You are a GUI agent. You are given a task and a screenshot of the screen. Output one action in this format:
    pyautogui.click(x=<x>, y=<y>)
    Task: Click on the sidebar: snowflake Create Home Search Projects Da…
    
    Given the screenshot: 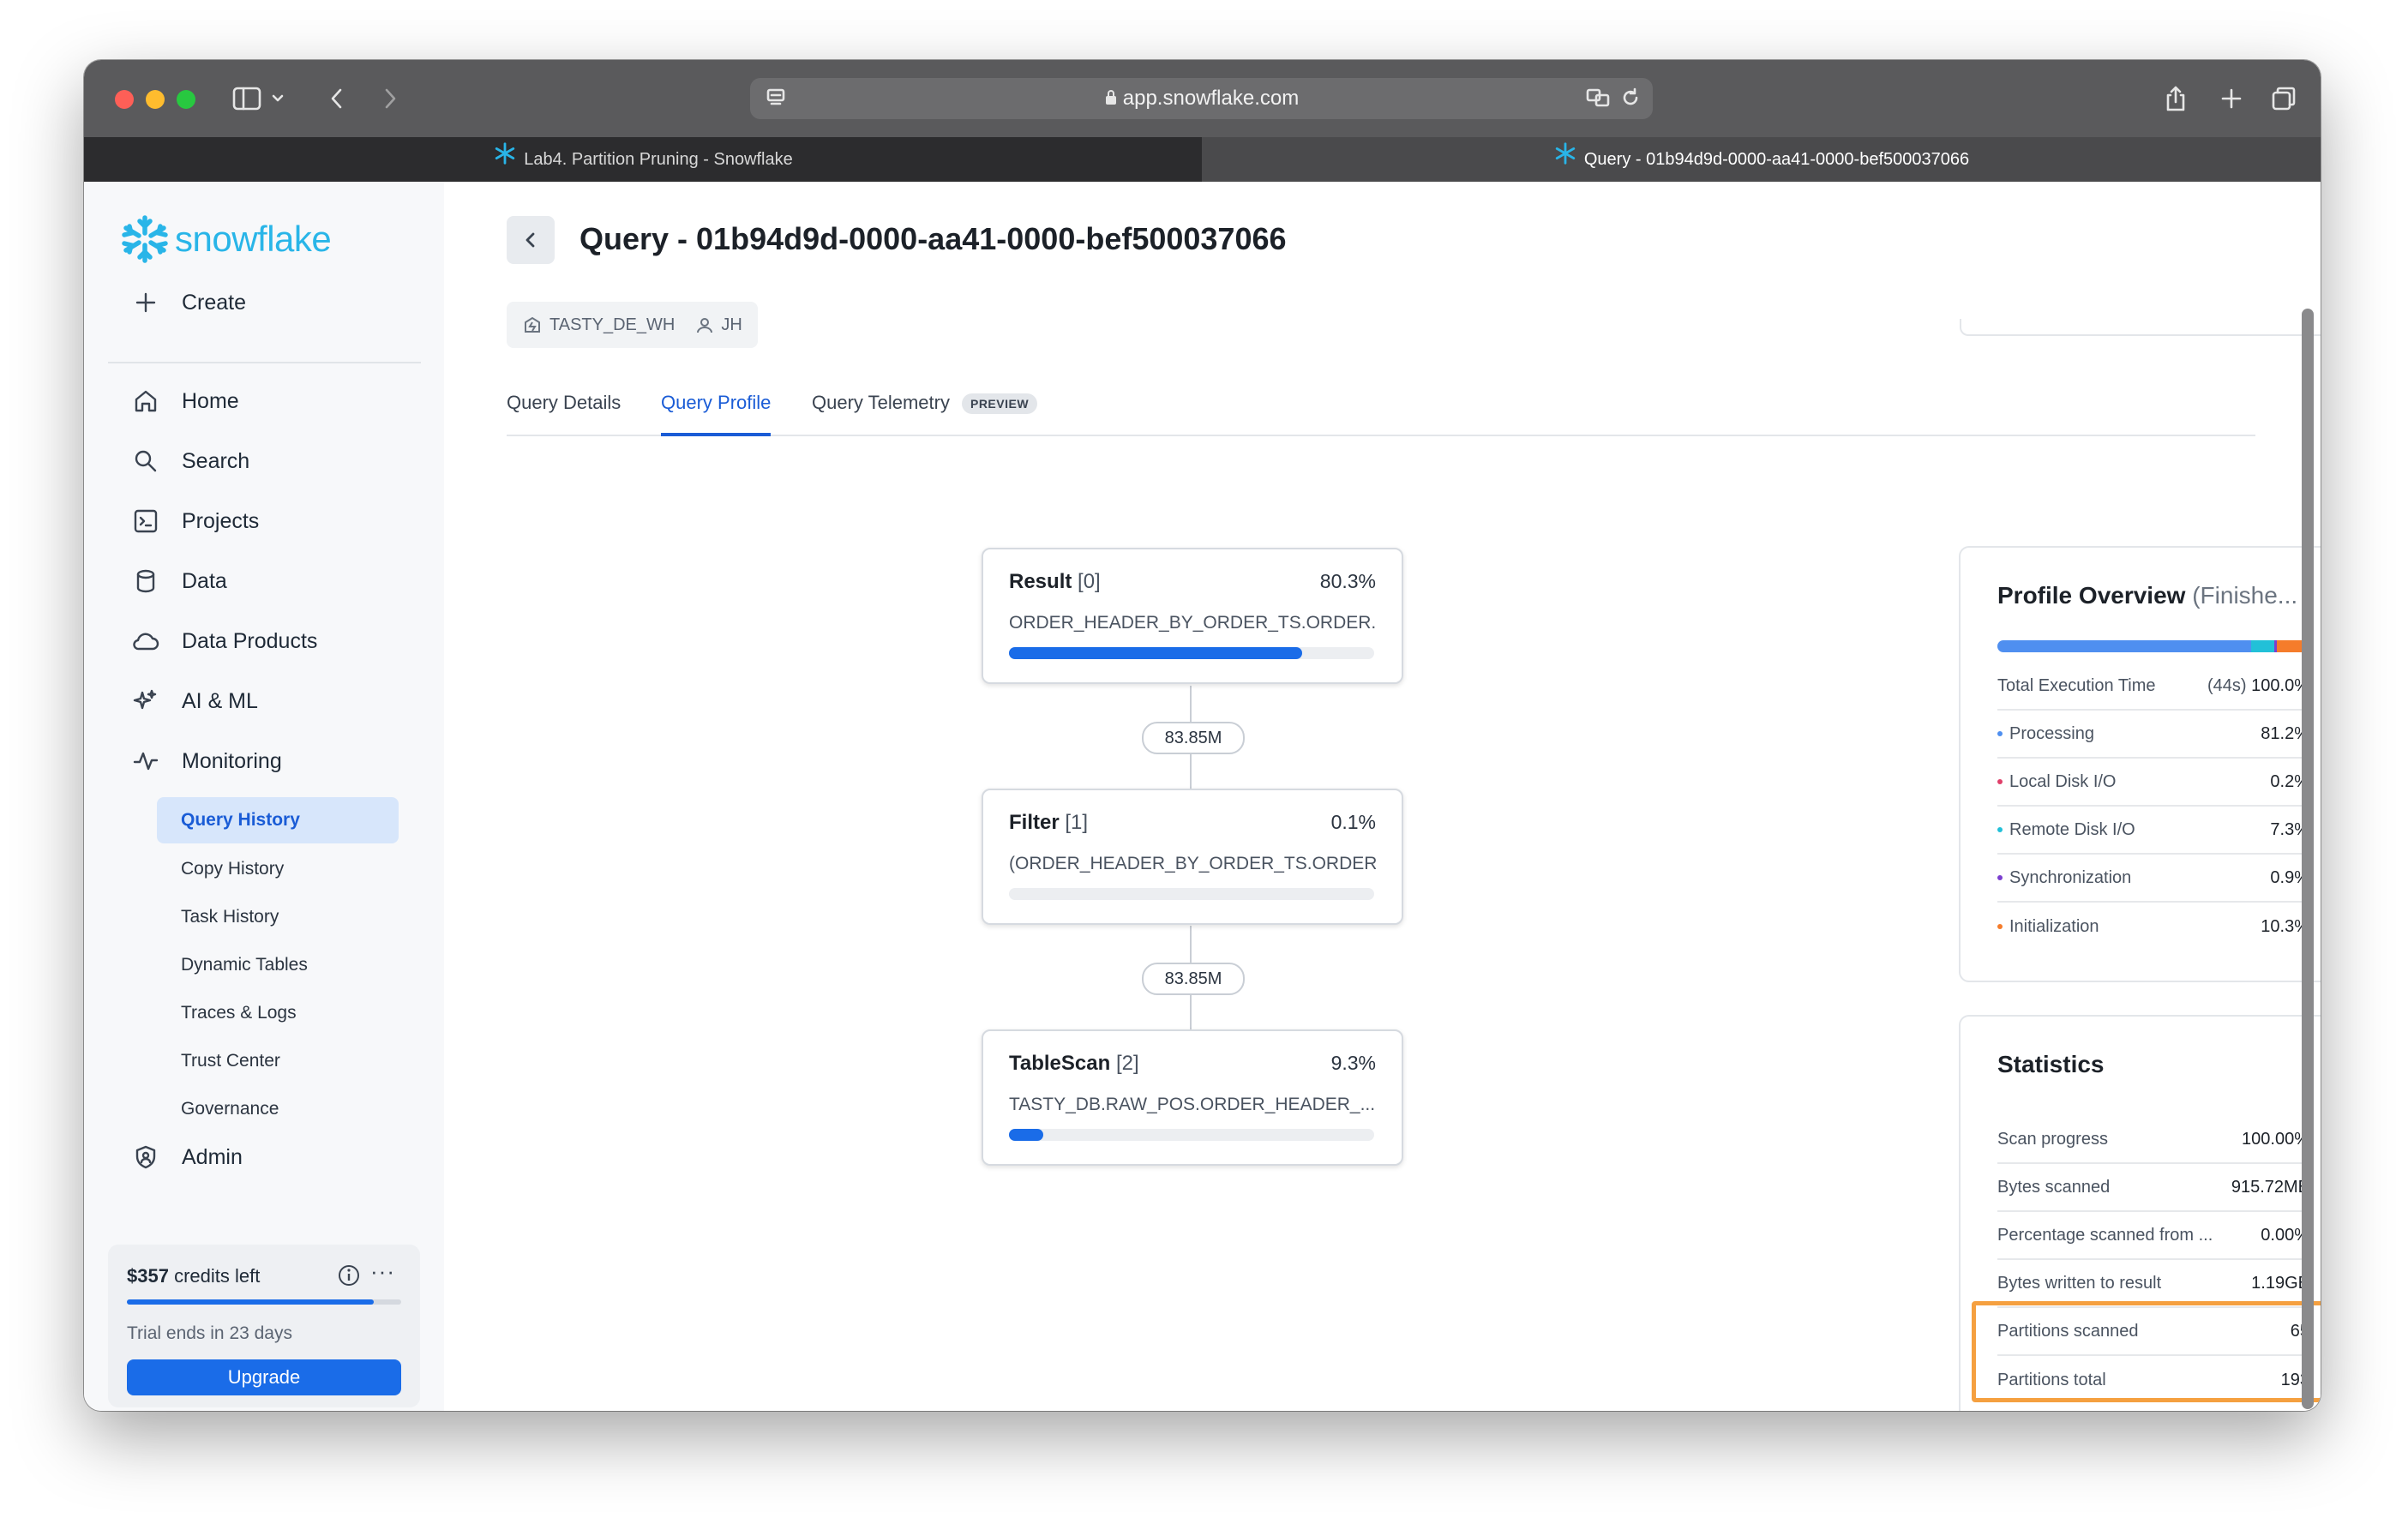 What is the action you would take?
    pyautogui.click(x=265, y=796)
    